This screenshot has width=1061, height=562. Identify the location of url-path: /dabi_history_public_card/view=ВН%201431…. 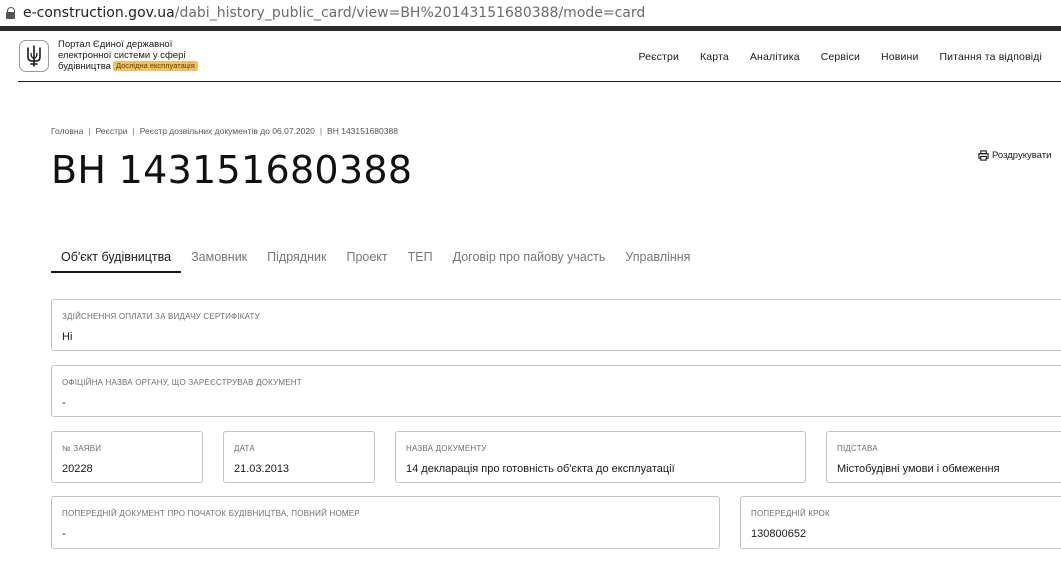
(410, 13).